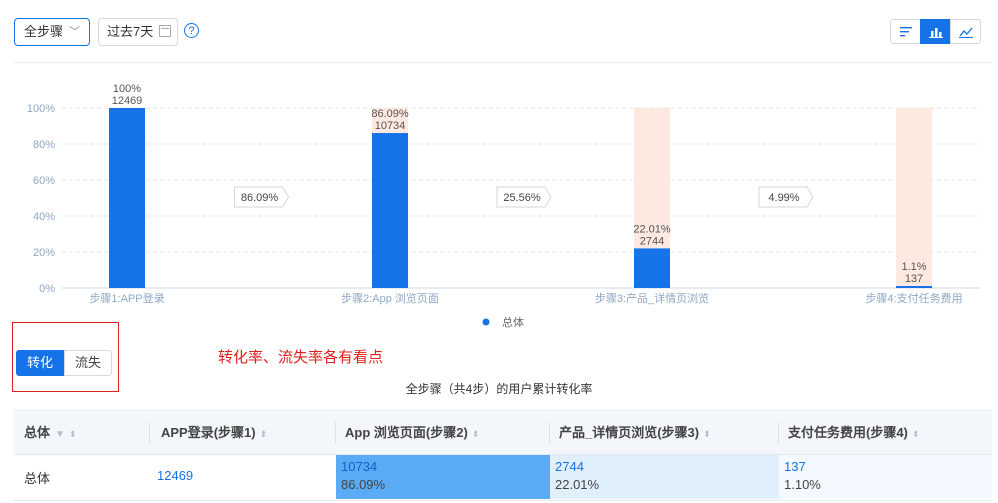  Describe the element at coordinates (44, 145) in the screenshot. I see `y-tick-label: 80%` at that location.